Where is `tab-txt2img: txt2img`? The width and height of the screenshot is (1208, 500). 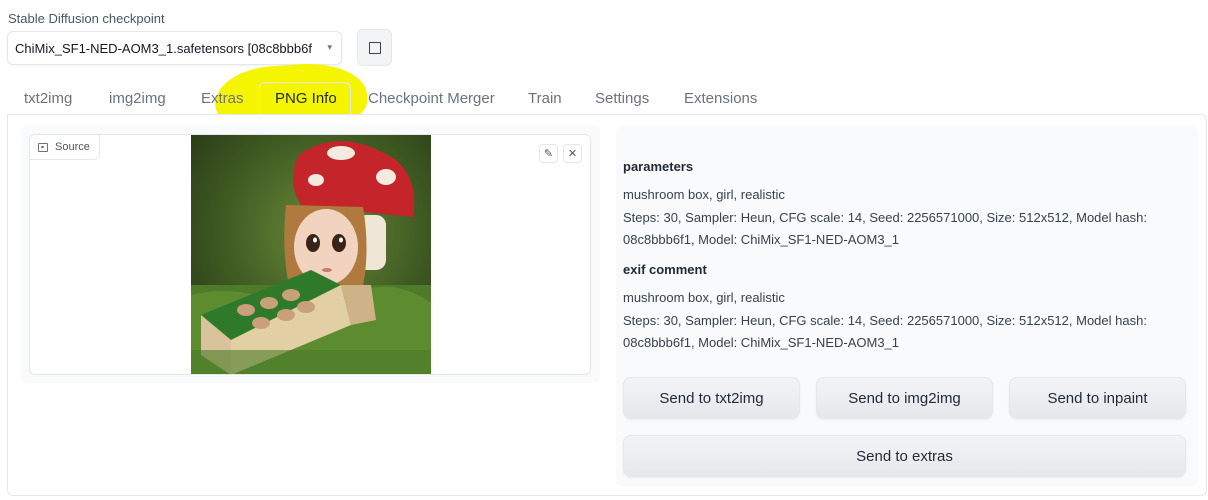 tab-txt2img: txt2img is located at coordinates (48, 98).